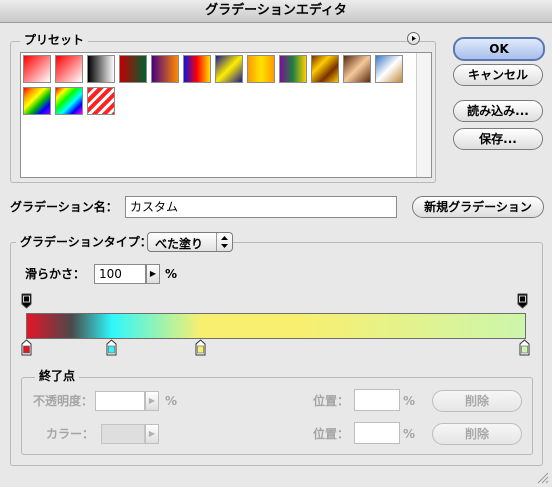  I want to click on smoothness-unit: %, so click(171, 274).